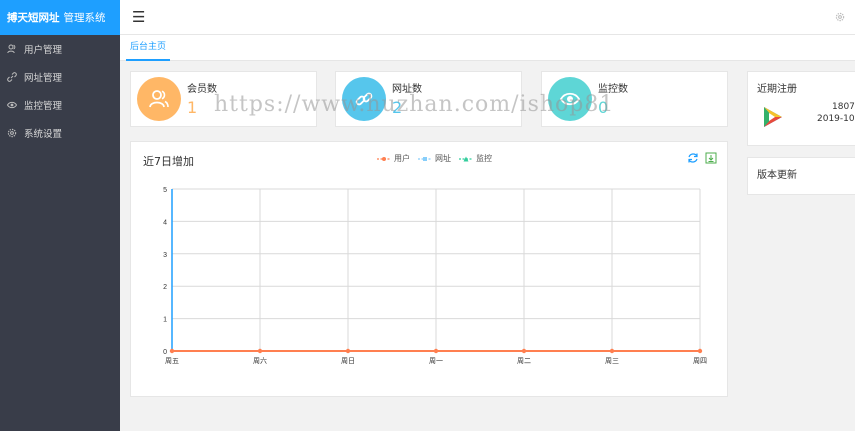  I want to click on y-tick-label: 1, so click(165, 320).